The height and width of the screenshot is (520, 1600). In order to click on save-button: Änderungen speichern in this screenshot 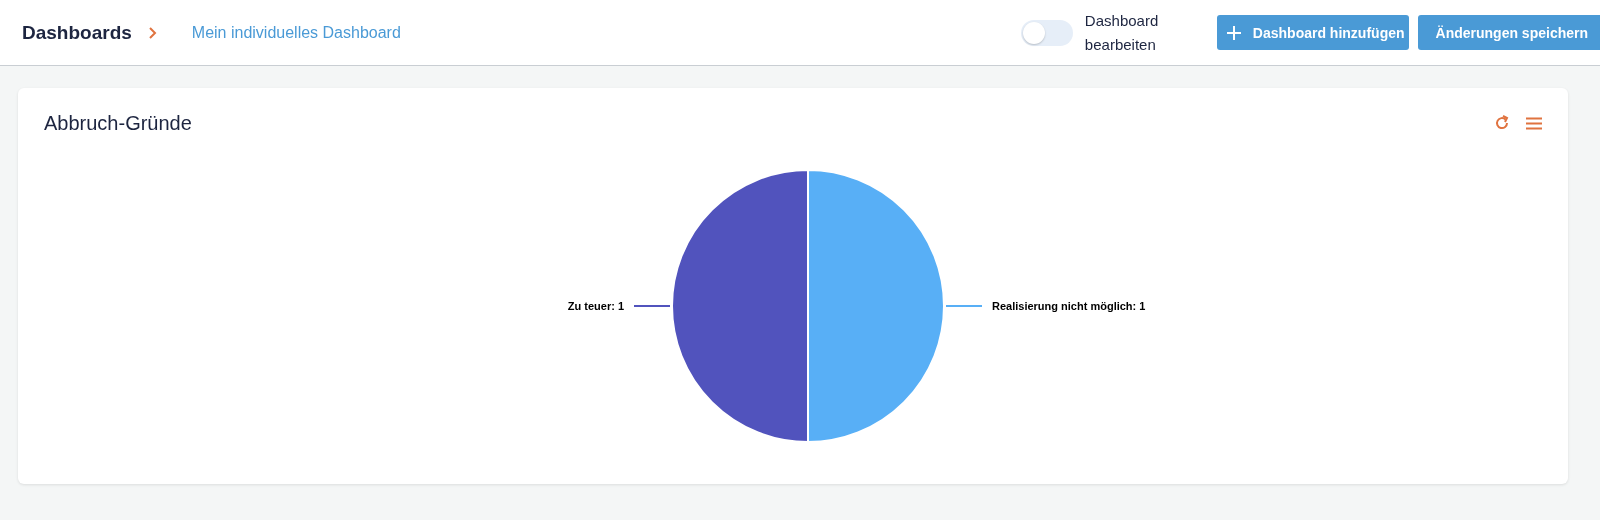, I will do `click(1508, 32)`.